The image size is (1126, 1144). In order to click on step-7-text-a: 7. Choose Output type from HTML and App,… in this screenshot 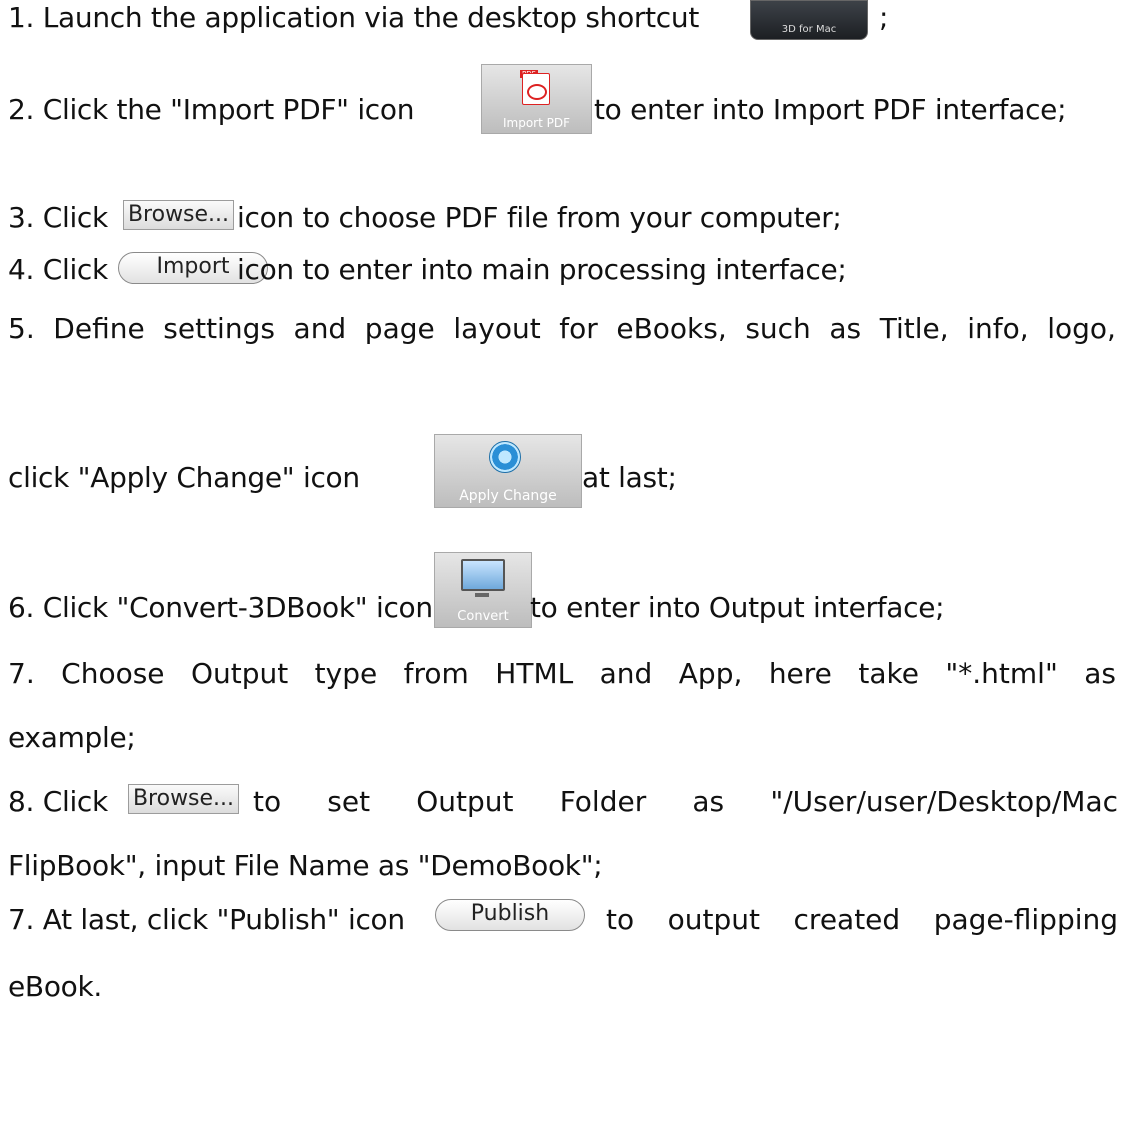, I will do `click(562, 673)`.